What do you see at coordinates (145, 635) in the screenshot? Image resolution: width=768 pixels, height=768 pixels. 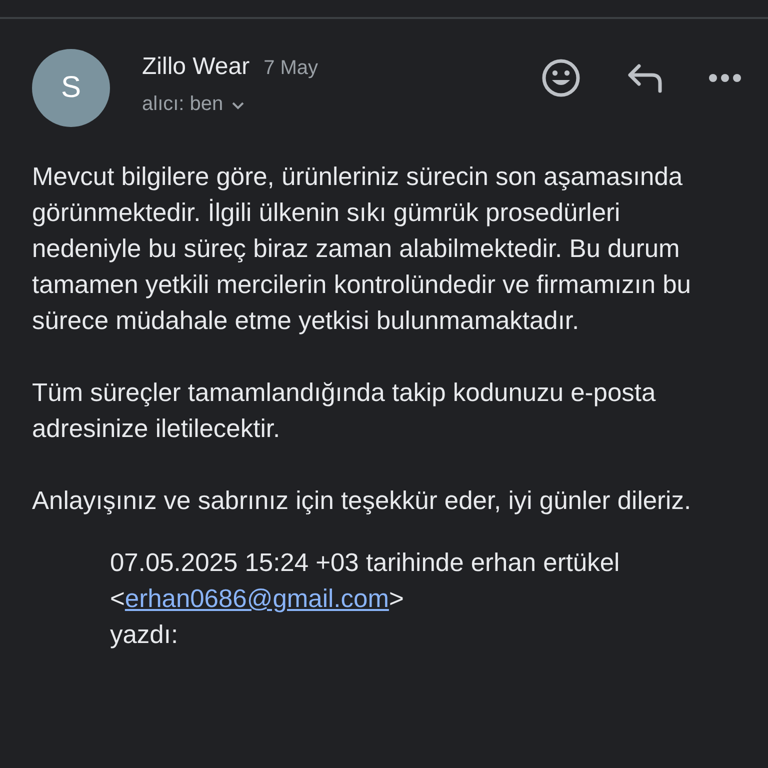 I see `quote-text: yazdı:` at bounding box center [145, 635].